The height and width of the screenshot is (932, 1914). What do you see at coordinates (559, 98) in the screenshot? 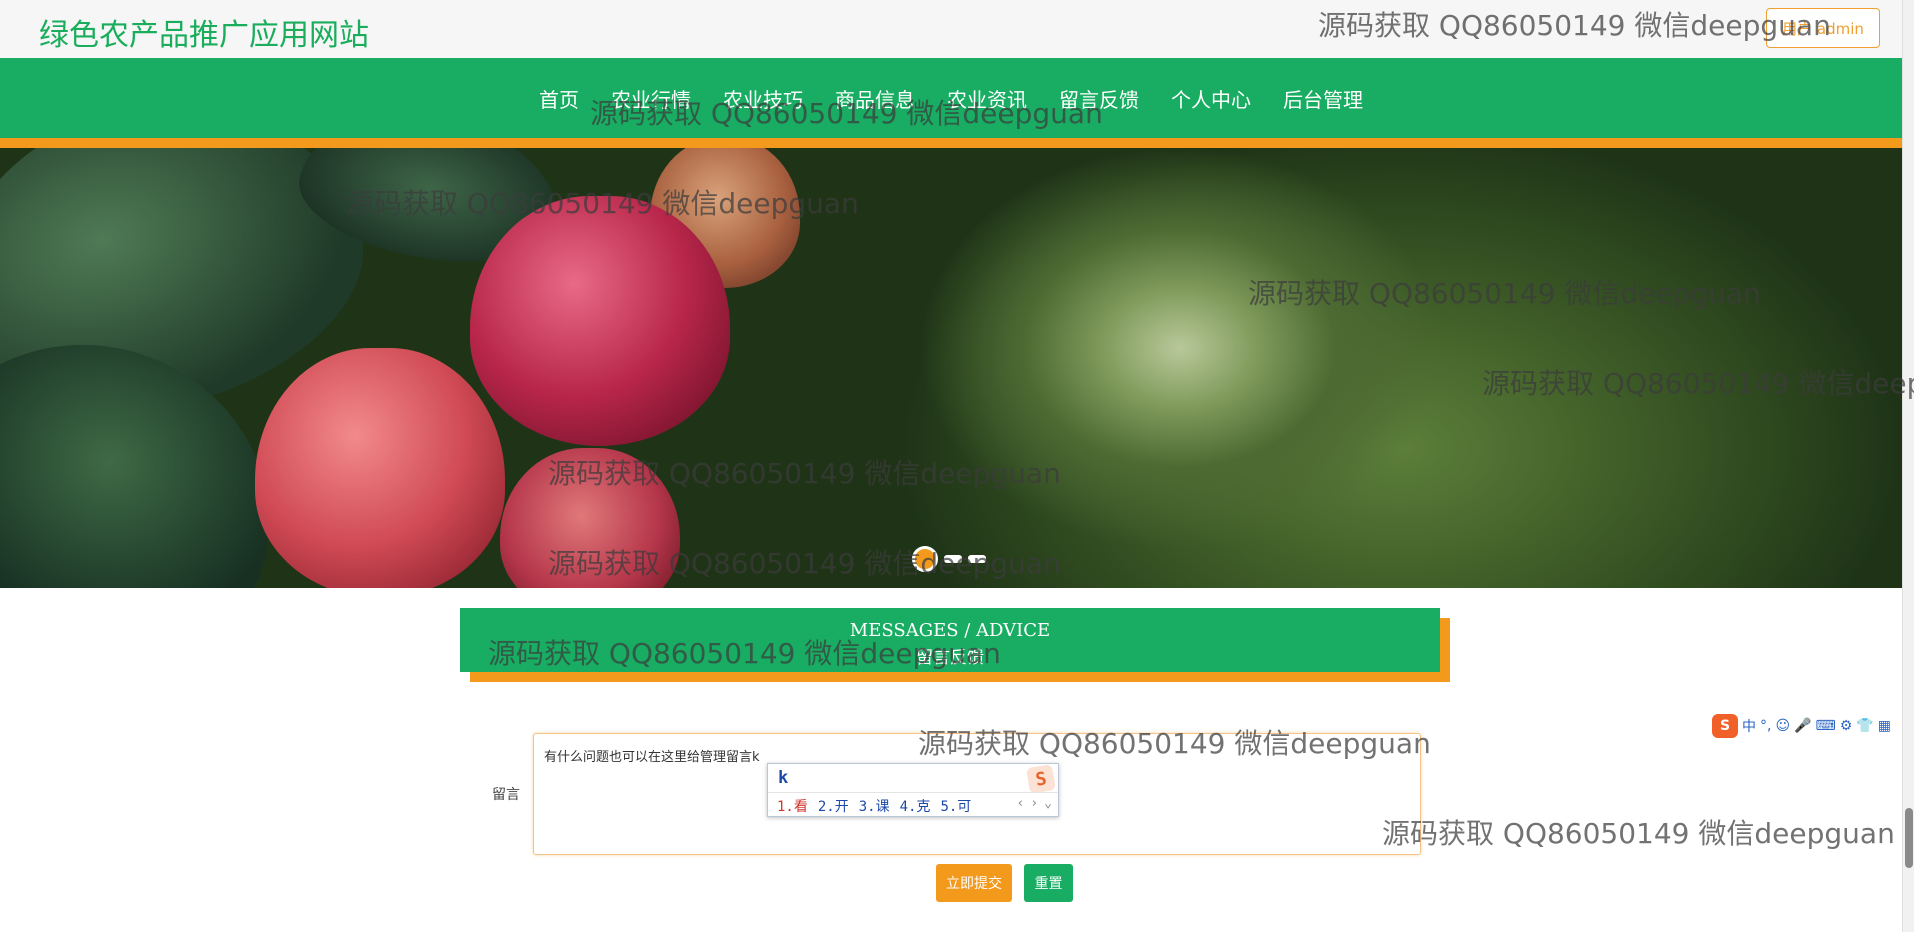
I see `nav-item-home: 首页` at bounding box center [559, 98].